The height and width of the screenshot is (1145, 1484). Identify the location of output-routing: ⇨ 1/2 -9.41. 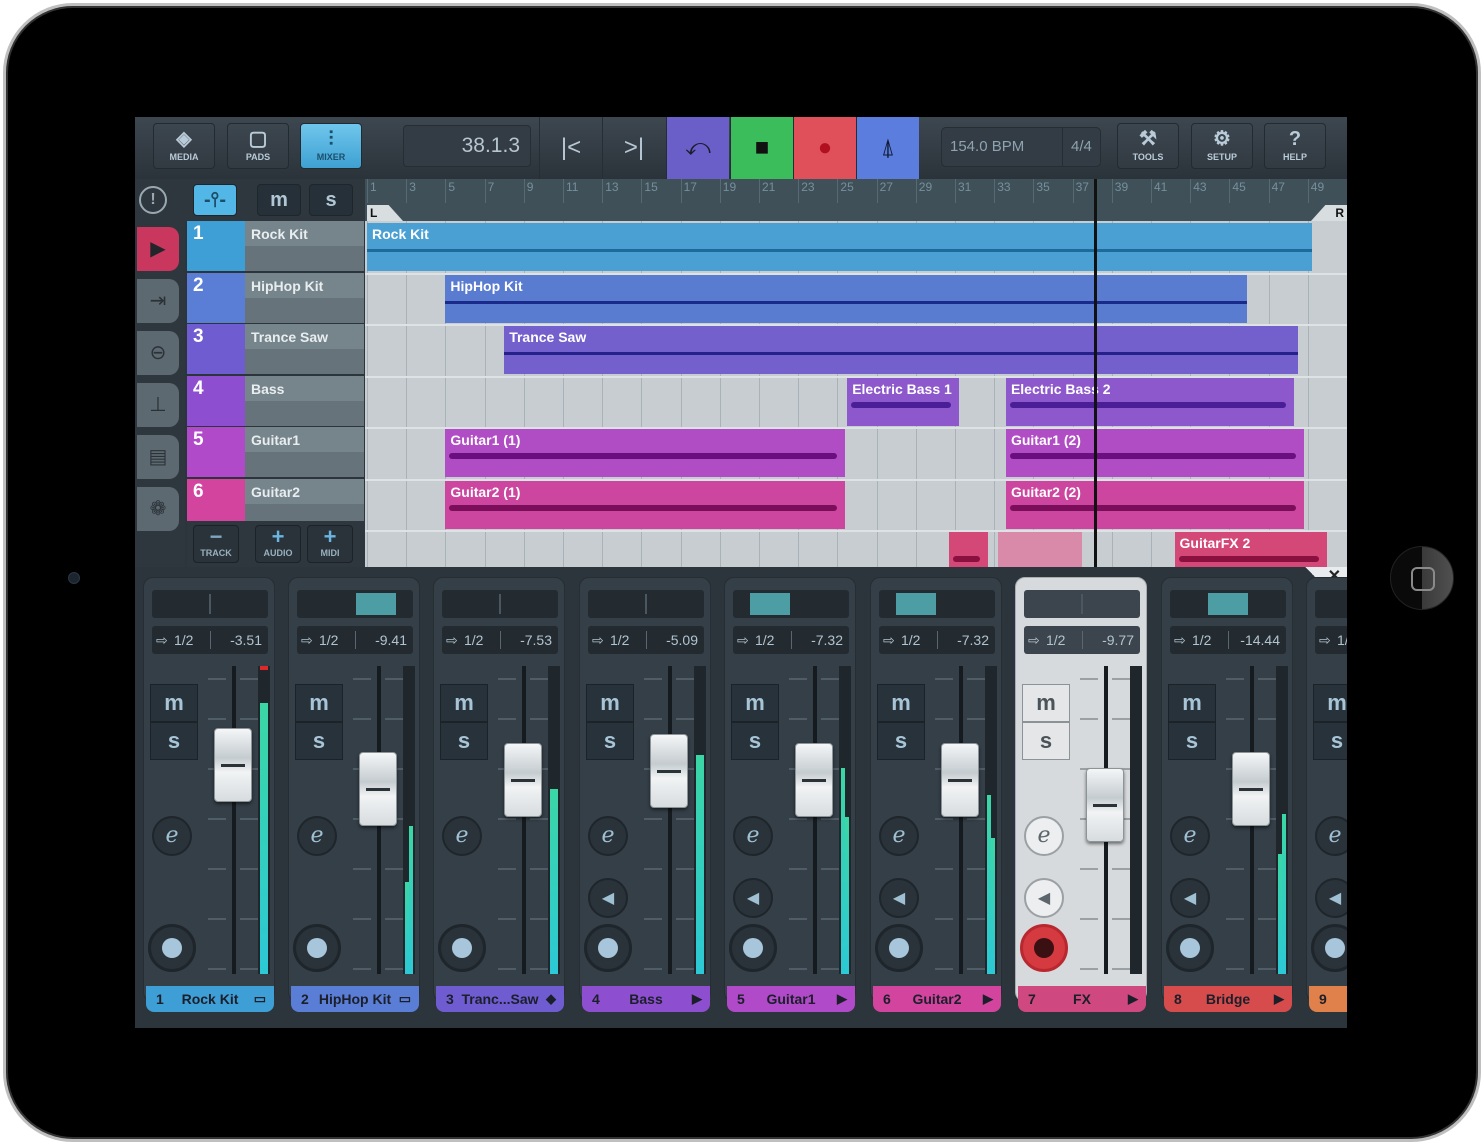
(355, 640).